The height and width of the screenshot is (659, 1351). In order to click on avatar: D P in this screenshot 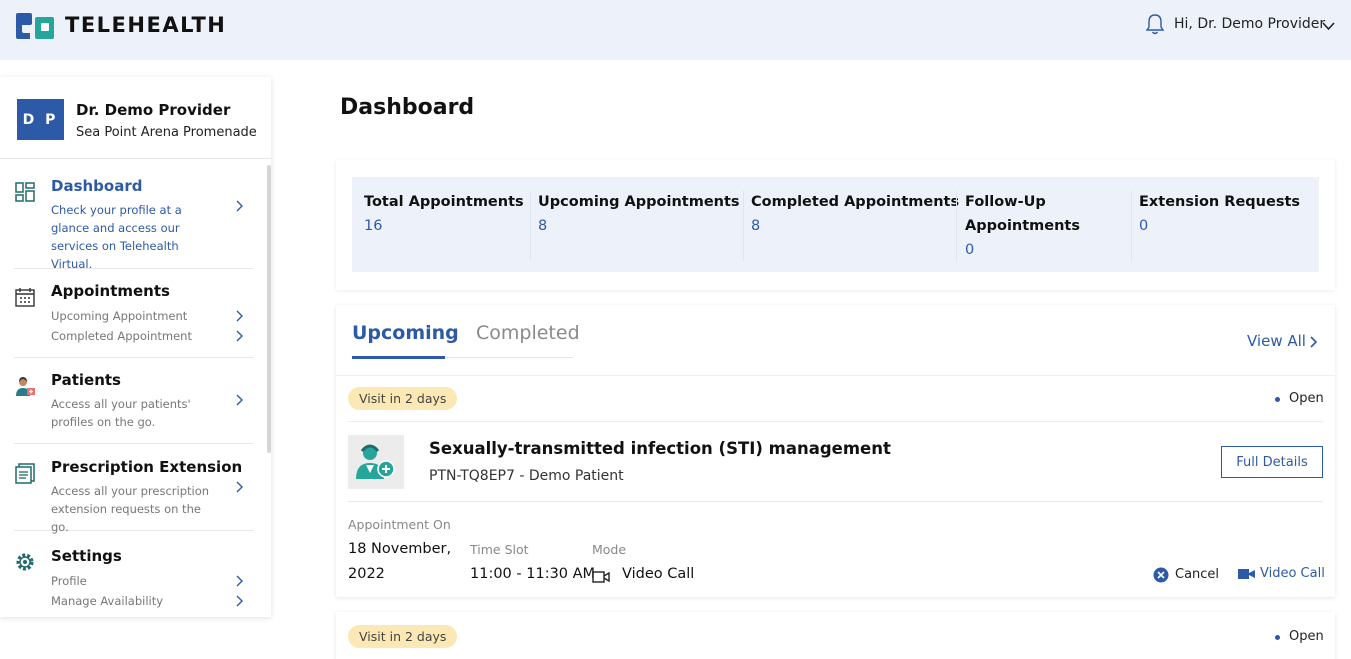, I will do `click(40, 119)`.